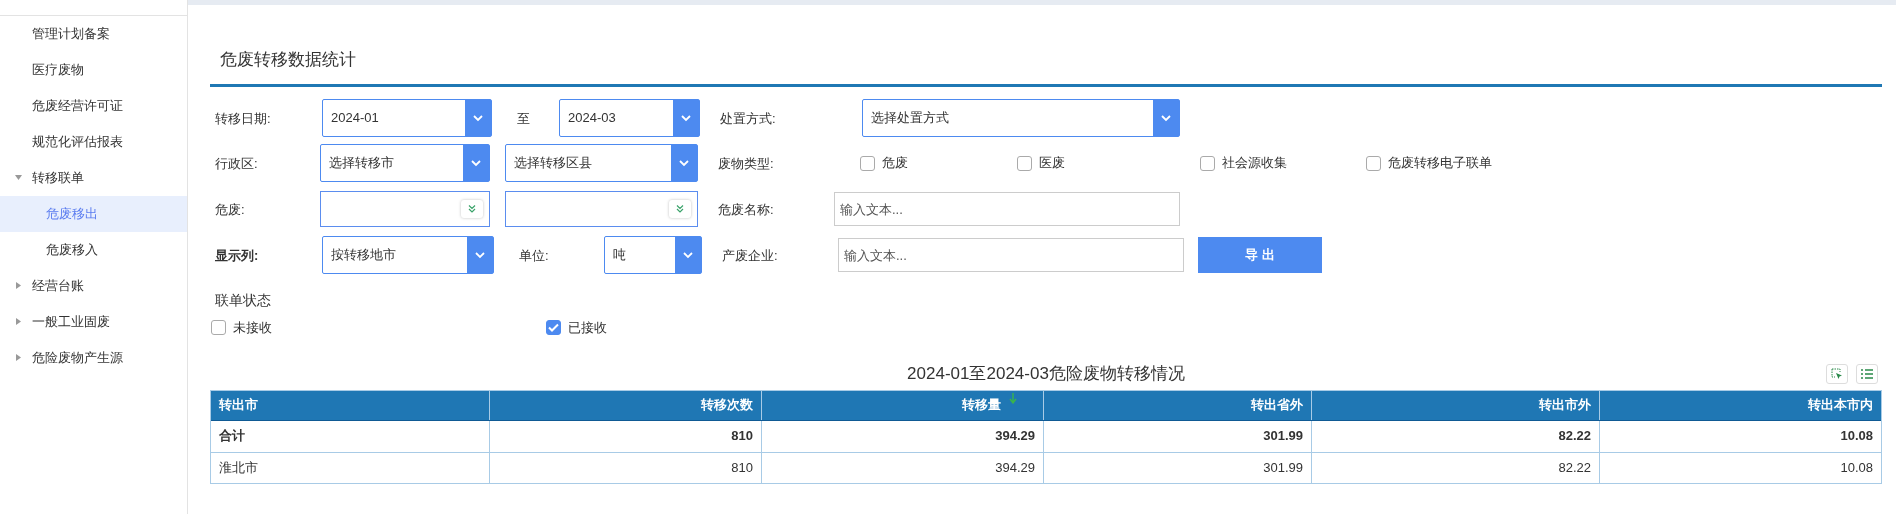  What do you see at coordinates (237, 255) in the screenshot?
I see `field-label: 显示列:` at bounding box center [237, 255].